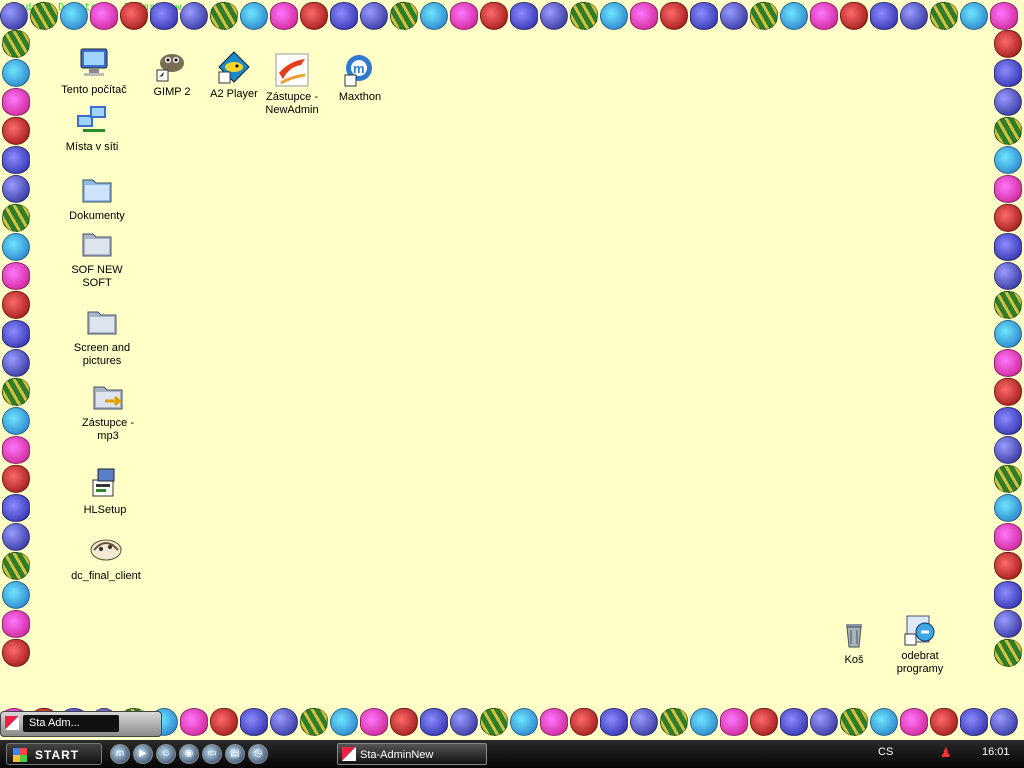 This screenshot has width=1024, height=768. I want to click on desktop-icon: ▭, so click(212, 754).